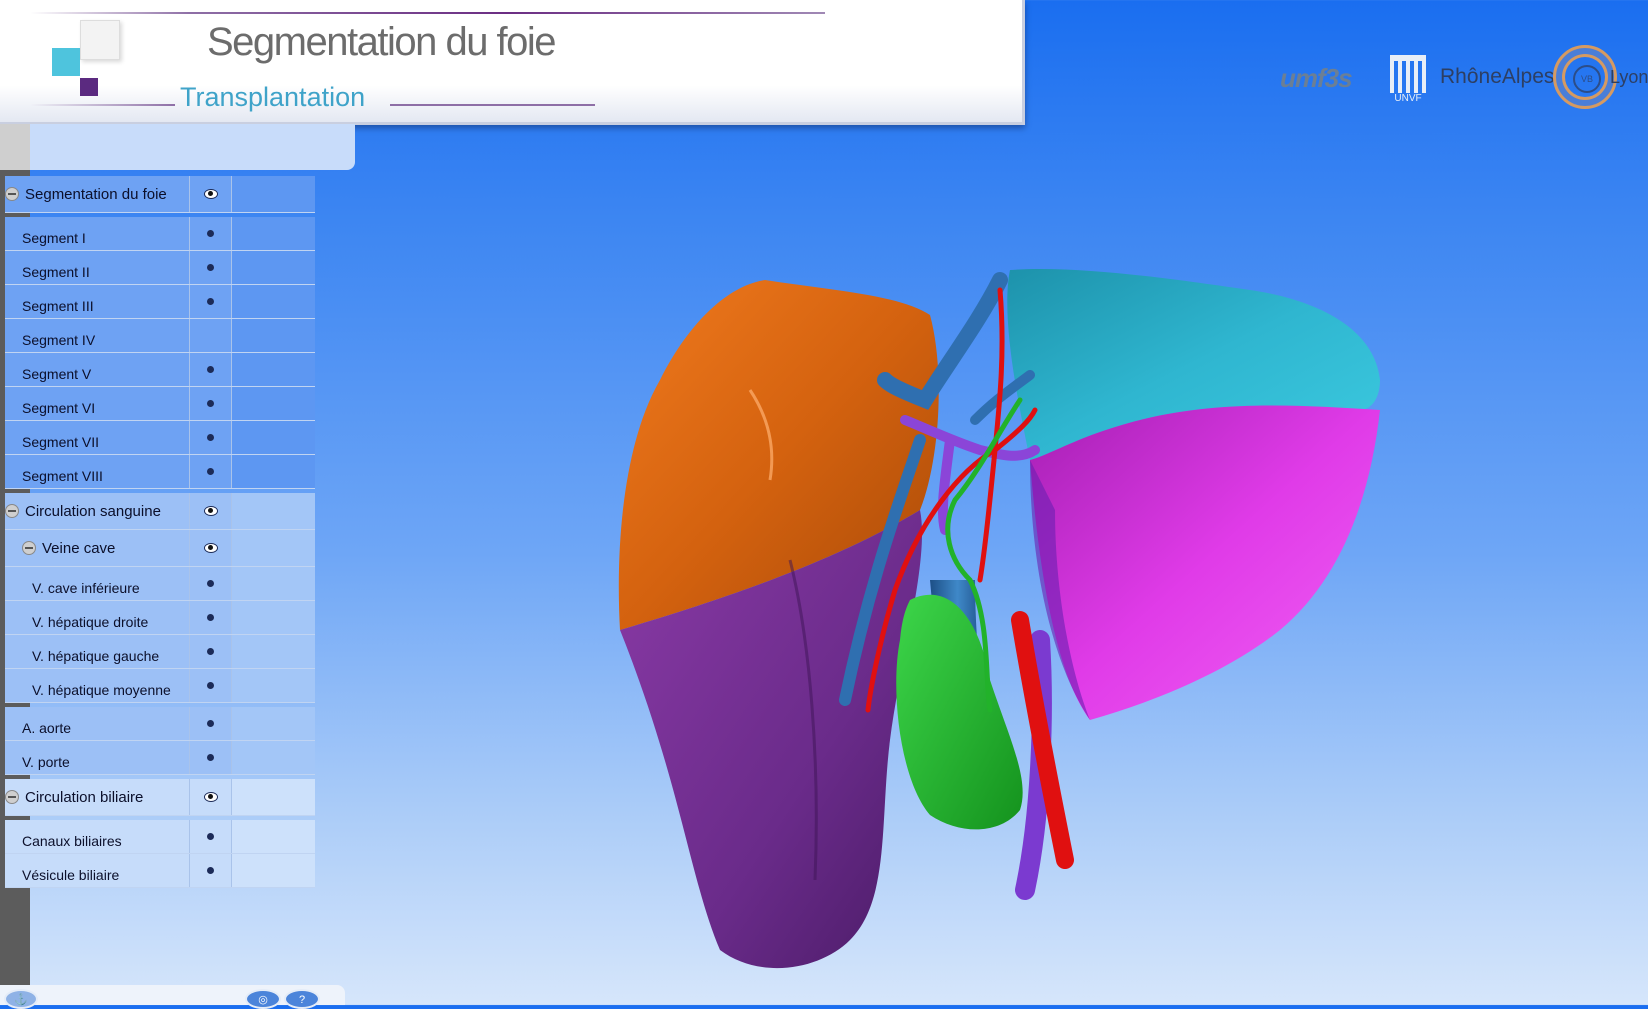 This screenshot has width=1648, height=1009. I want to click on tree-item-canaux-biliaires: Canaux biliaires, so click(160, 837).